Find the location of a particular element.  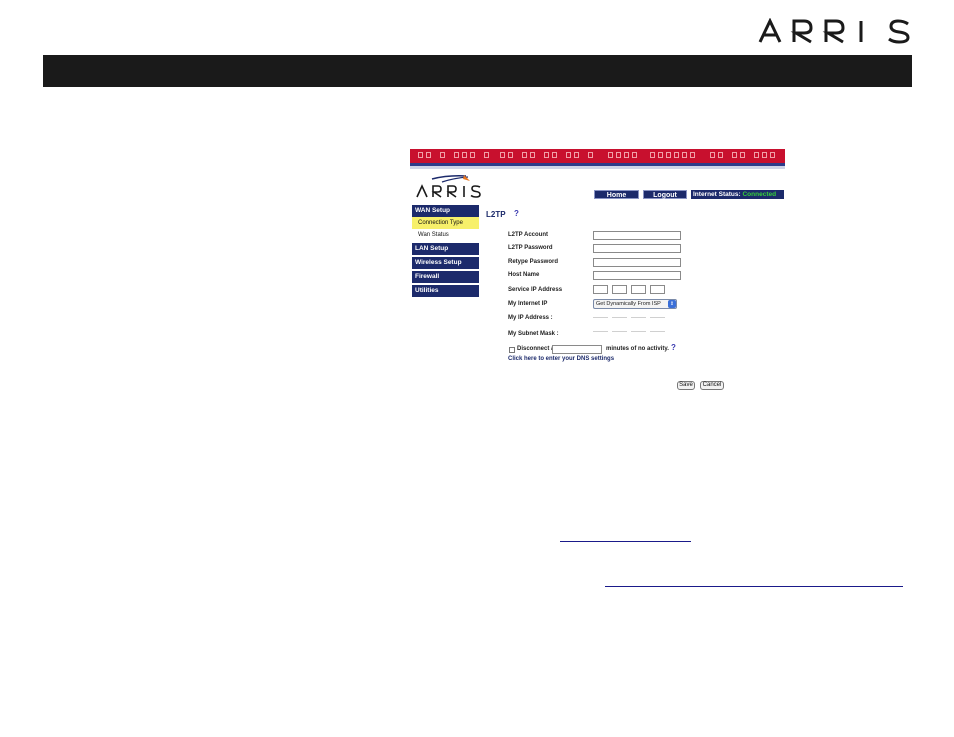

home-button: Home is located at coordinates (616, 194).